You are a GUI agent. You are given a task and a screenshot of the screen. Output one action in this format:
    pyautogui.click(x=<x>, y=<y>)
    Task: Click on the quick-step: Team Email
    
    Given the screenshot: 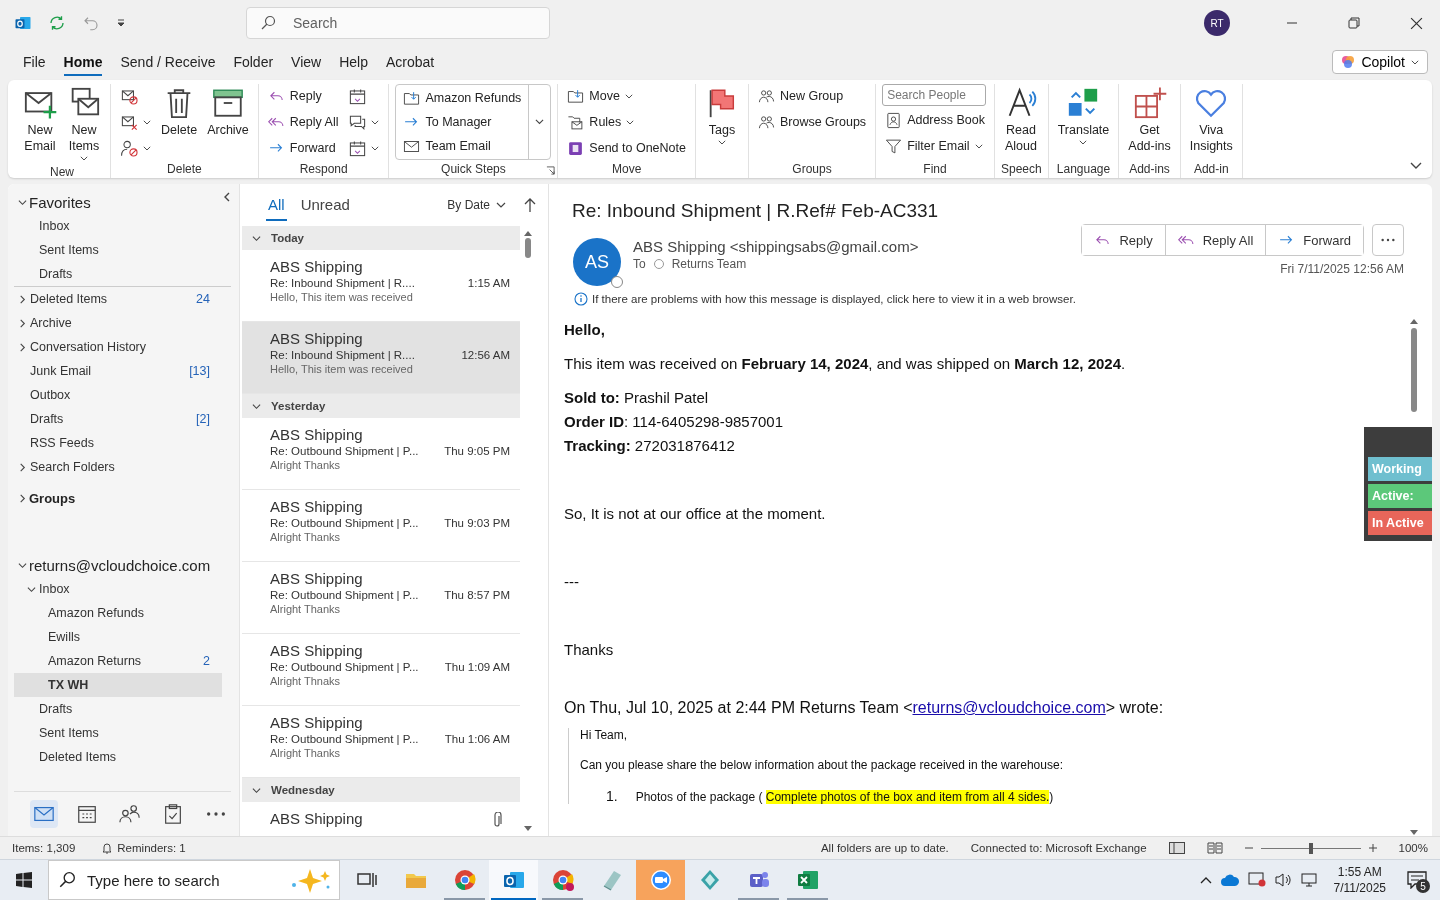 What is the action you would take?
    pyautogui.click(x=462, y=146)
    